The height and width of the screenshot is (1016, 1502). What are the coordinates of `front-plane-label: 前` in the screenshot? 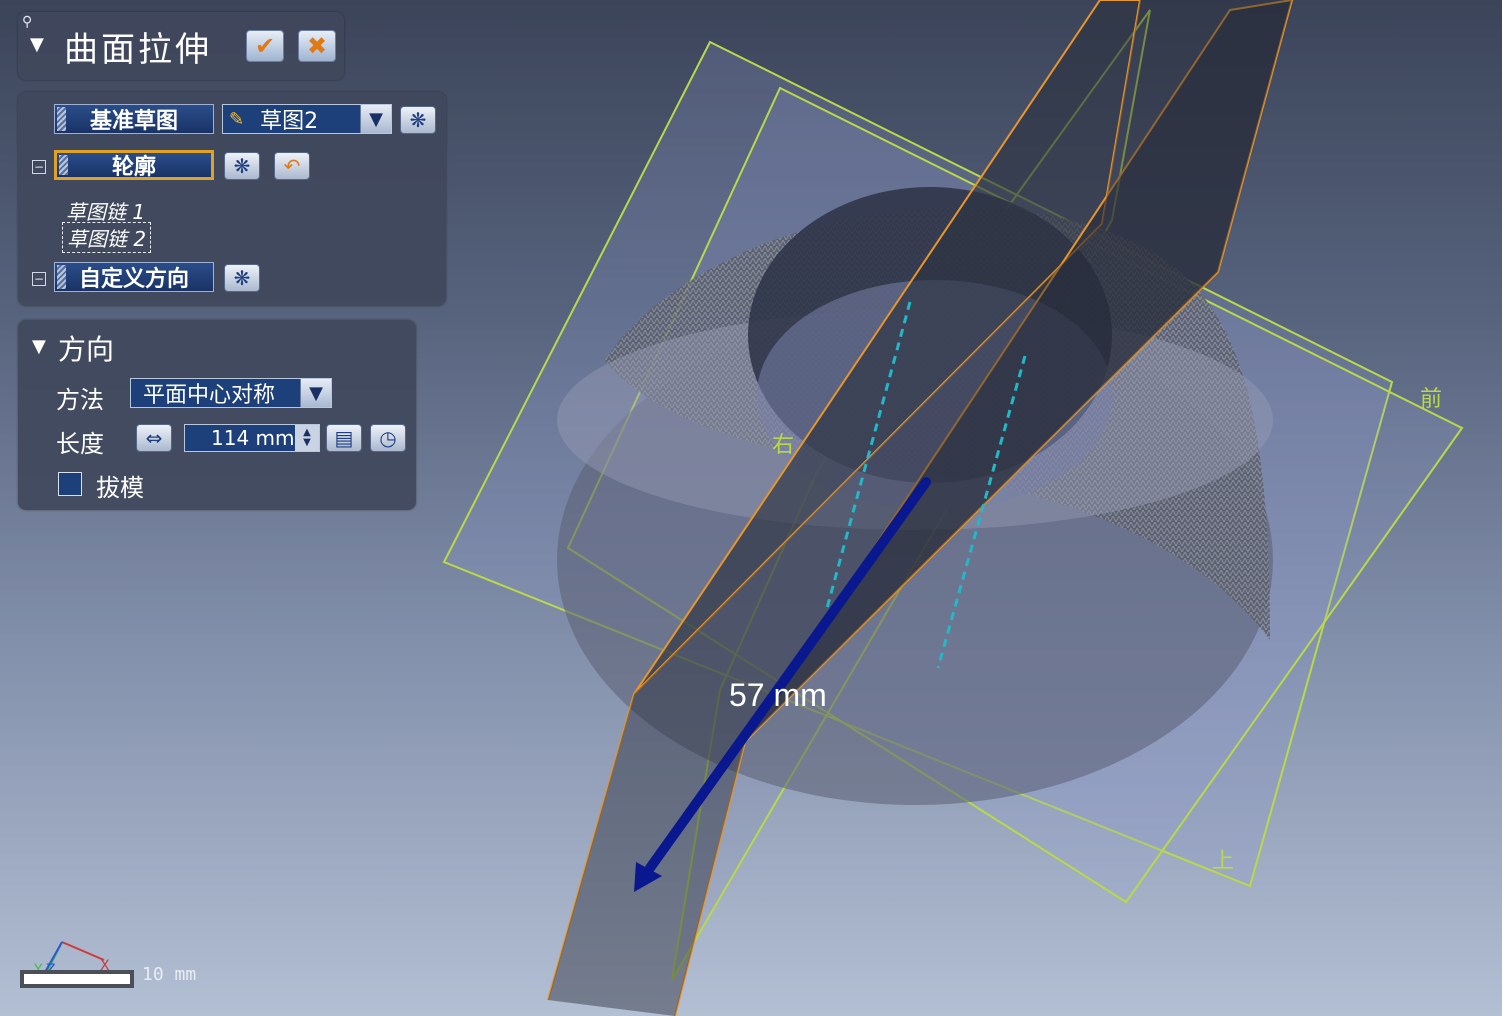 It's located at (1431, 399).